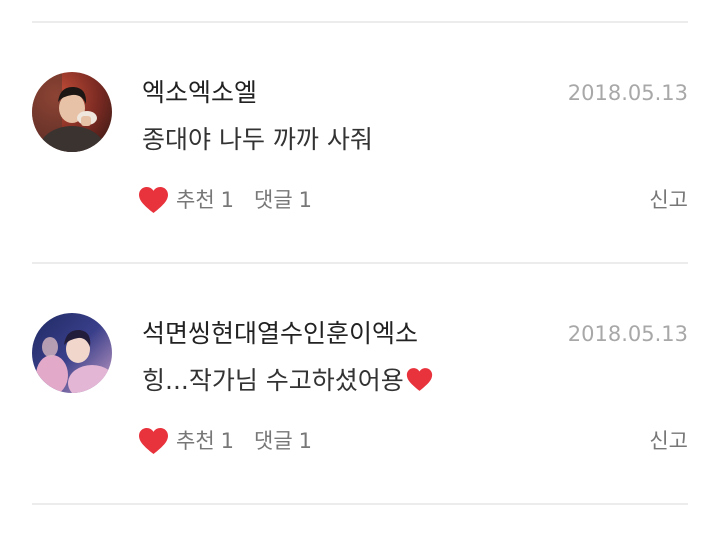  I want to click on comment-text-content: 종대야 나두 까까 사줘, so click(257, 139).